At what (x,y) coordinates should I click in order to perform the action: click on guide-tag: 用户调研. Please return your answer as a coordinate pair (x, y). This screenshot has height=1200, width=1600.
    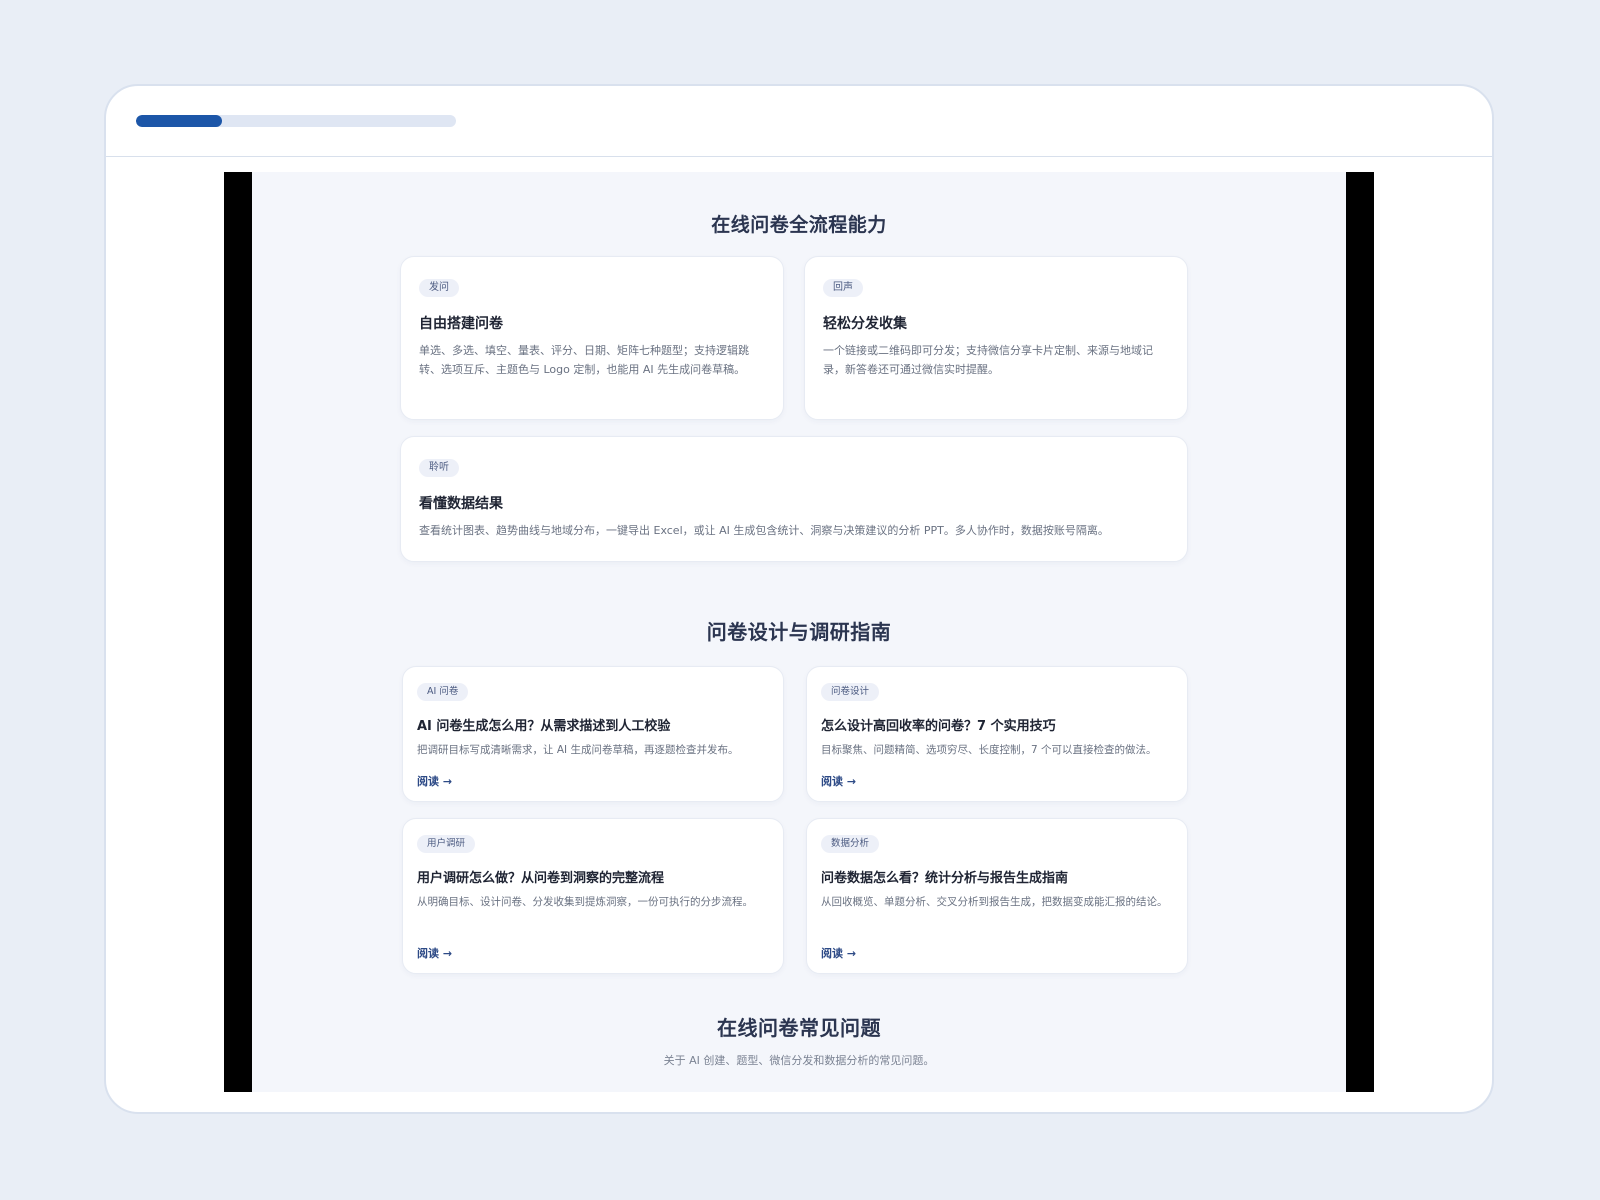
    Looking at the image, I should click on (446, 844).